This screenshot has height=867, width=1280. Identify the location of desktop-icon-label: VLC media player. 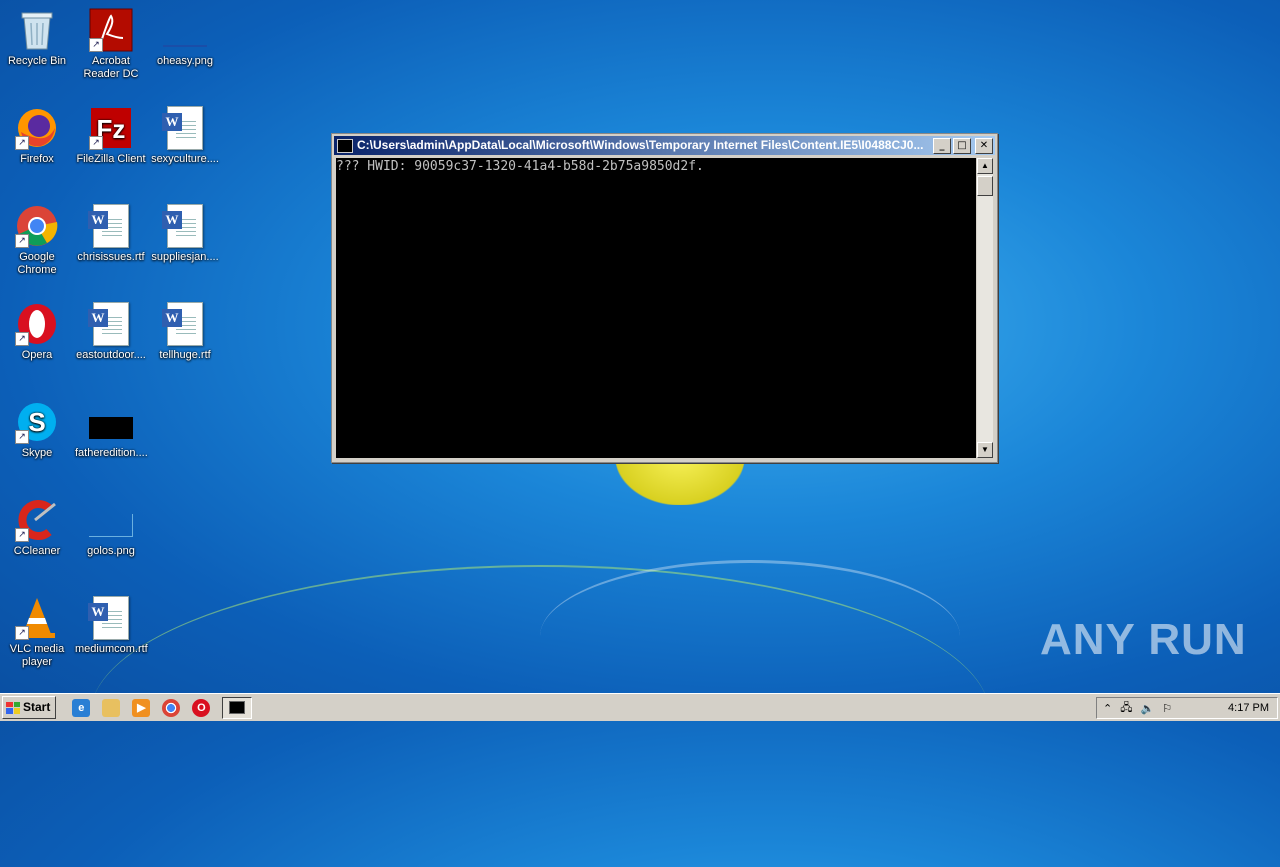
(37, 655).